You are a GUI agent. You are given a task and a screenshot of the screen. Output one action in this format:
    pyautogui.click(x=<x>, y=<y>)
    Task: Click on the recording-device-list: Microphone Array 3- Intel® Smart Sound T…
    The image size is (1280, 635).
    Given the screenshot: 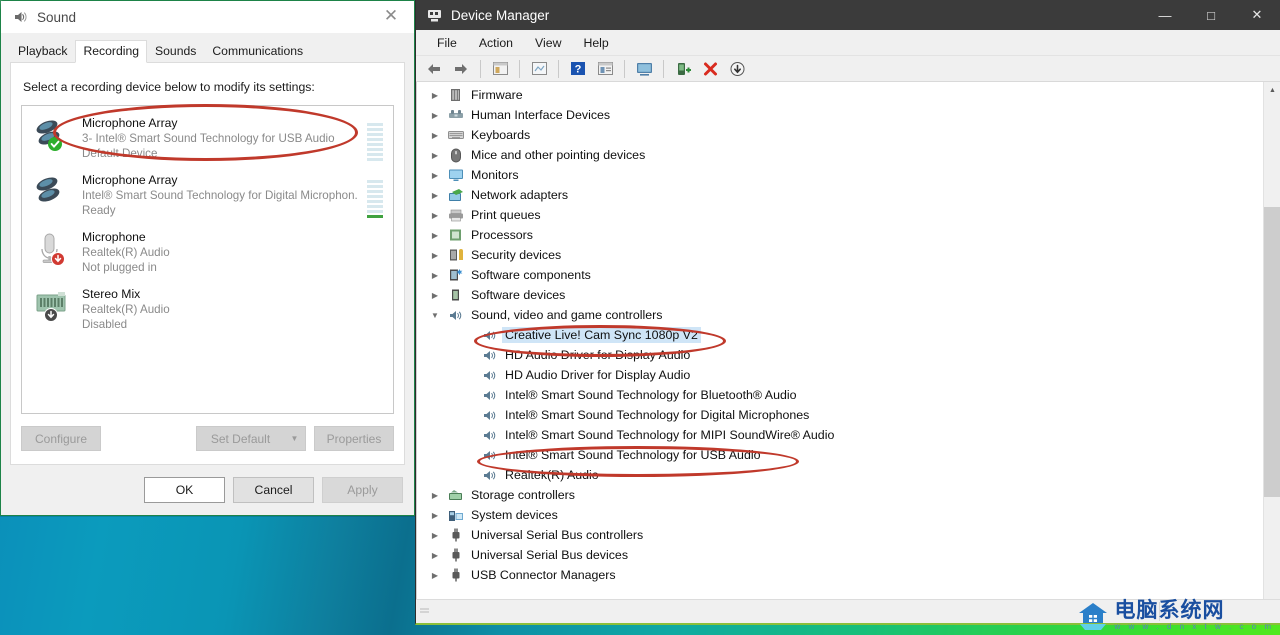 What is the action you would take?
    pyautogui.click(x=207, y=259)
    